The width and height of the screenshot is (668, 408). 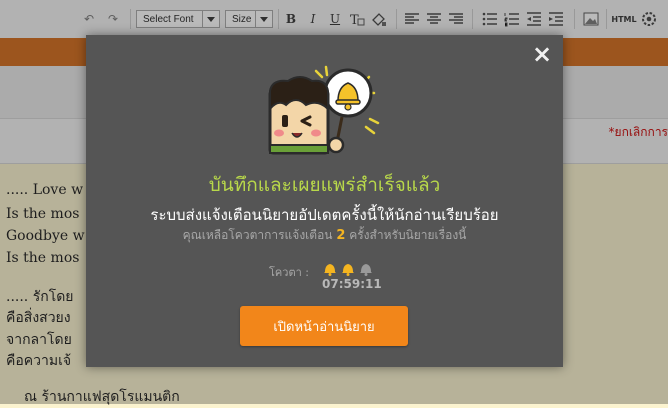 What do you see at coordinates (324, 326) in the screenshot?
I see `open-reading-page-button: เปิดหน้าอ่านนิยาย` at bounding box center [324, 326].